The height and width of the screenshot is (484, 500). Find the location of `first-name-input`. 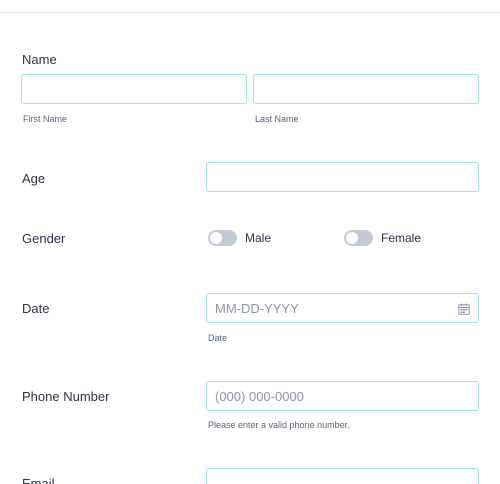

first-name-input is located at coordinates (134, 89).